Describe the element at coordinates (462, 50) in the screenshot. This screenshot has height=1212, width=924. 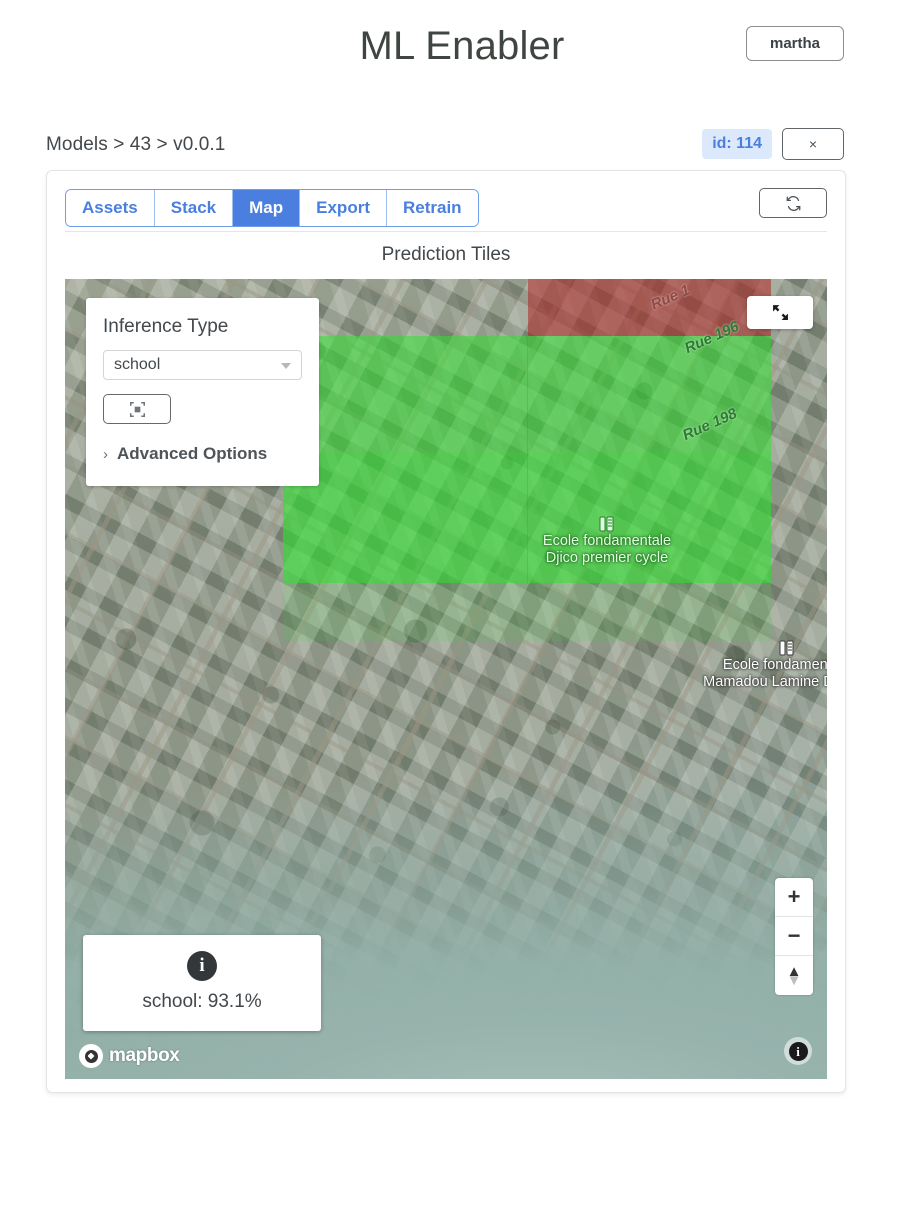
I see `page-header: ML Enabler martha` at that location.